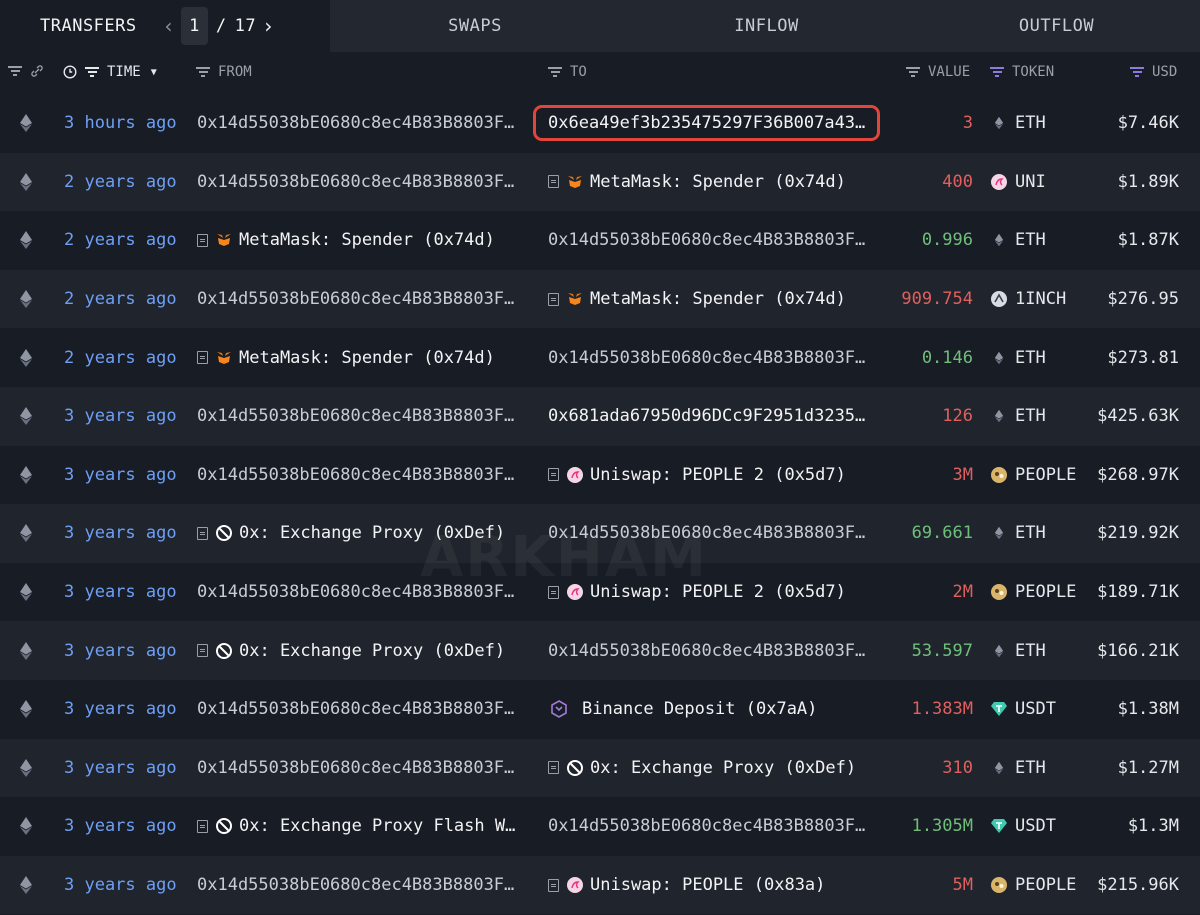 The width and height of the screenshot is (1200, 915). Describe the element at coordinates (120, 123) in the screenshot. I see `time-link: 3 hours ago` at that location.